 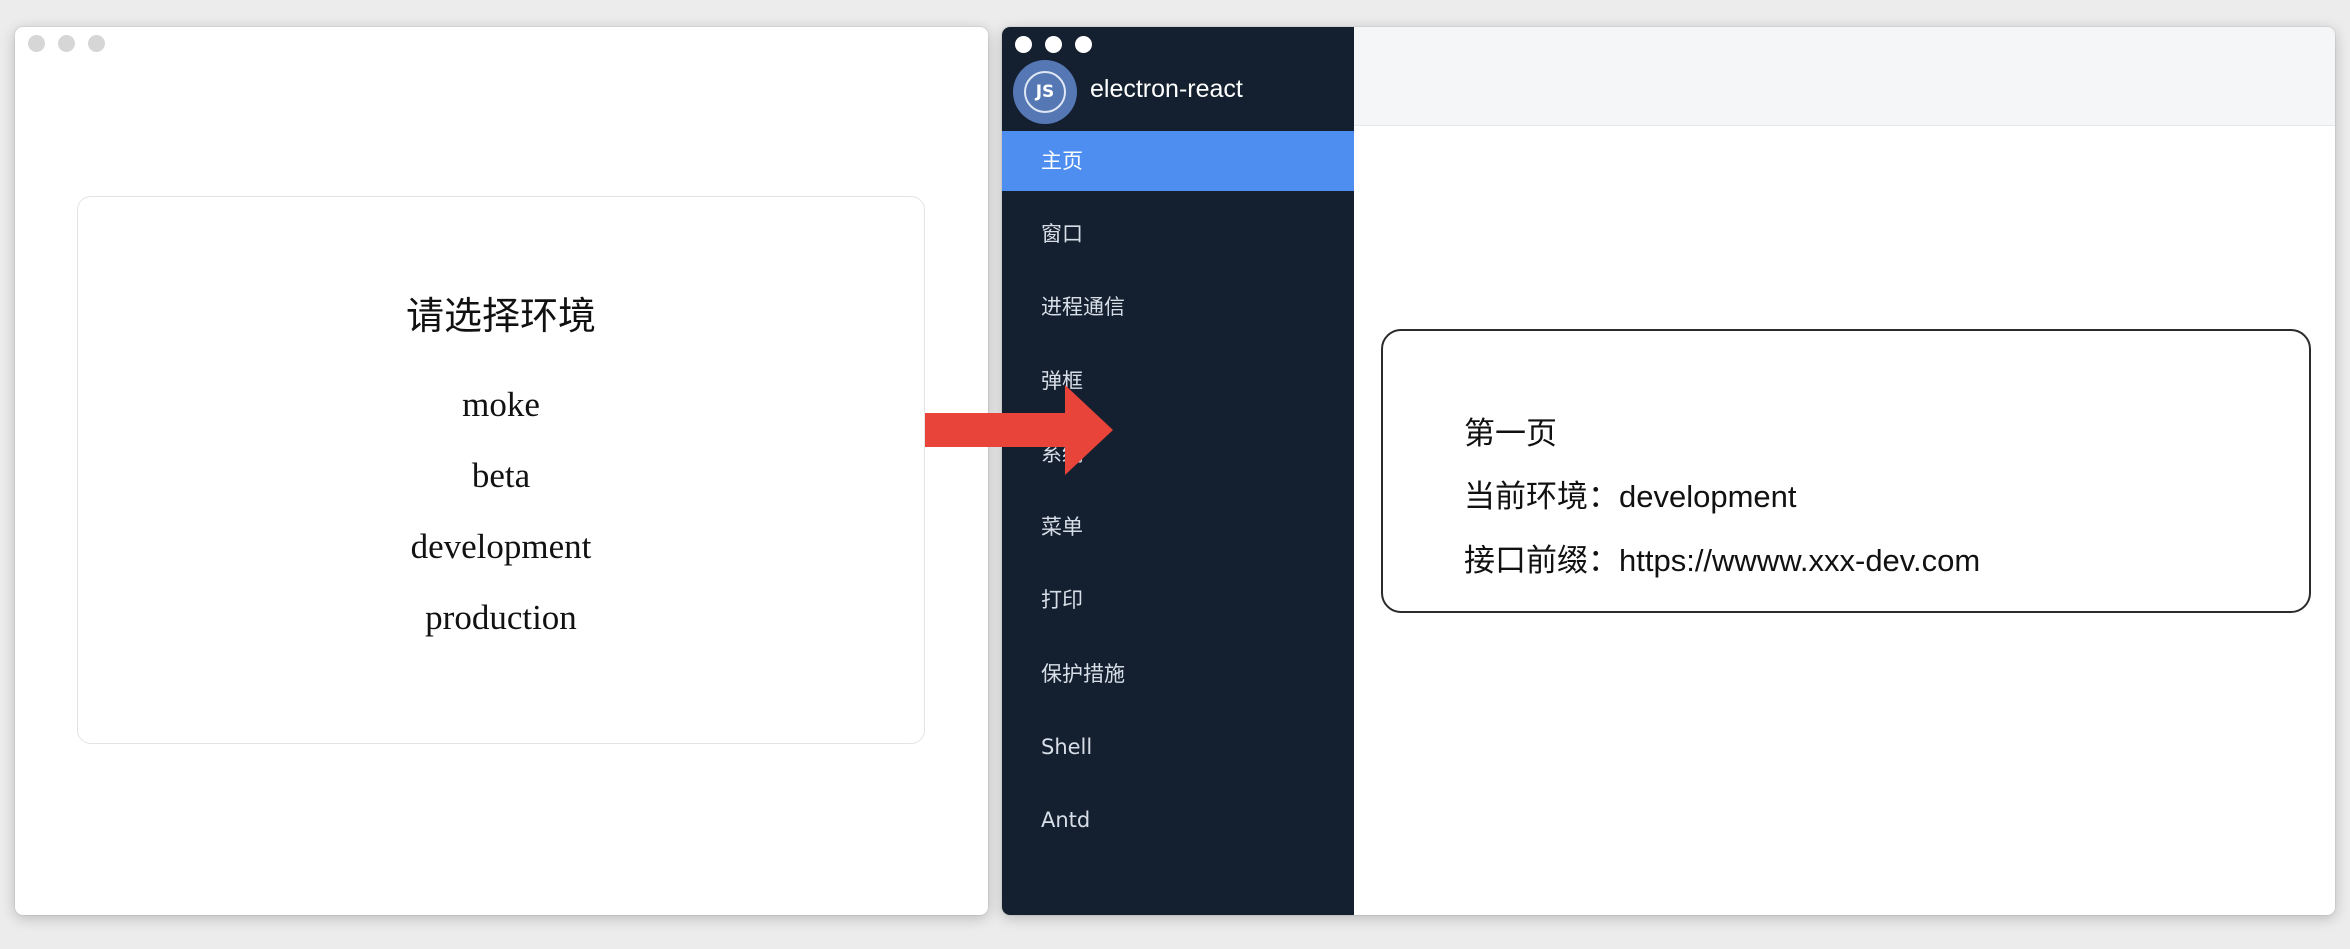 What do you see at coordinates (1178, 161) in the screenshot?
I see `sidebar-item-home: 主页` at bounding box center [1178, 161].